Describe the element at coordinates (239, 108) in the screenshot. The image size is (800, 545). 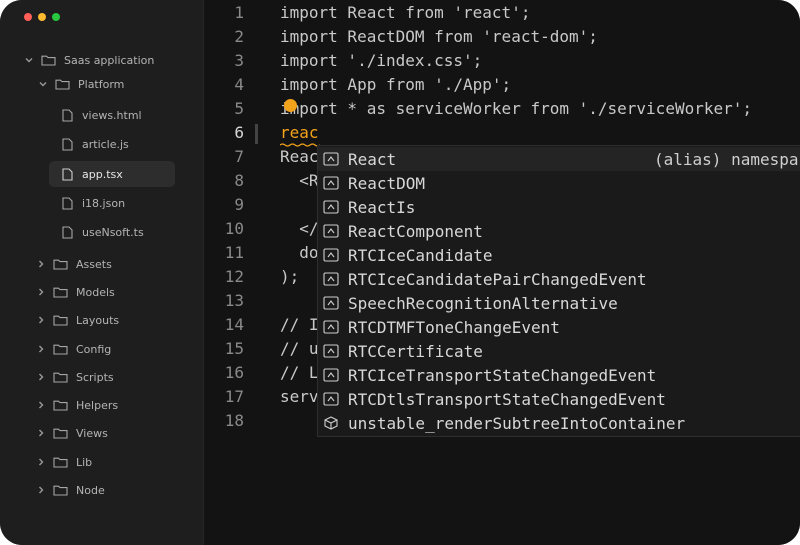
I see `line-number: 5` at that location.